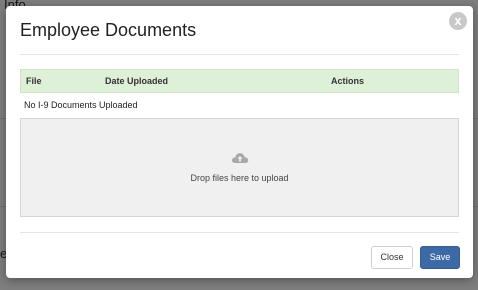 The width and height of the screenshot is (478, 290). Describe the element at coordinates (392, 257) in the screenshot. I see `close-button: Close` at that location.